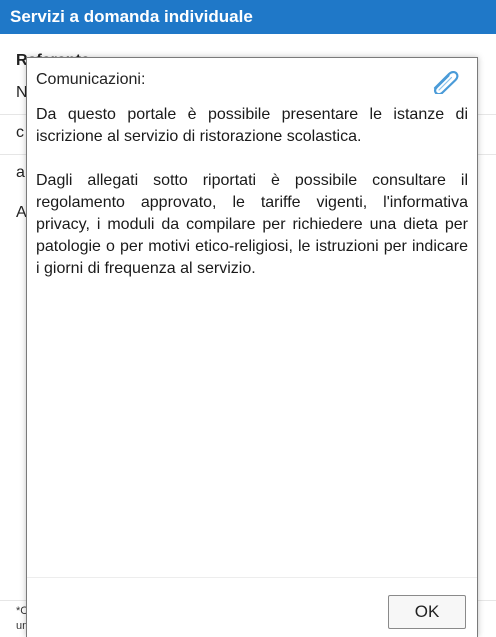 This screenshot has width=496, height=637. Describe the element at coordinates (427, 612) in the screenshot. I see `ok-button: OK` at that location.